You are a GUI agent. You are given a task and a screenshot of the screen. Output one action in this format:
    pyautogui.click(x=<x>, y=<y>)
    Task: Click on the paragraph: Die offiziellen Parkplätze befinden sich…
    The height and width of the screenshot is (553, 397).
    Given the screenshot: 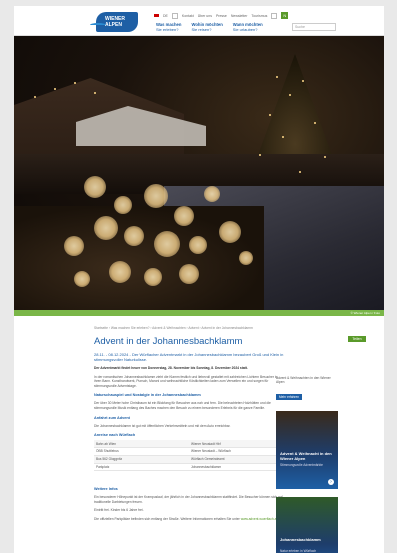 What is the action you would take?
    pyautogui.click(x=189, y=519)
    